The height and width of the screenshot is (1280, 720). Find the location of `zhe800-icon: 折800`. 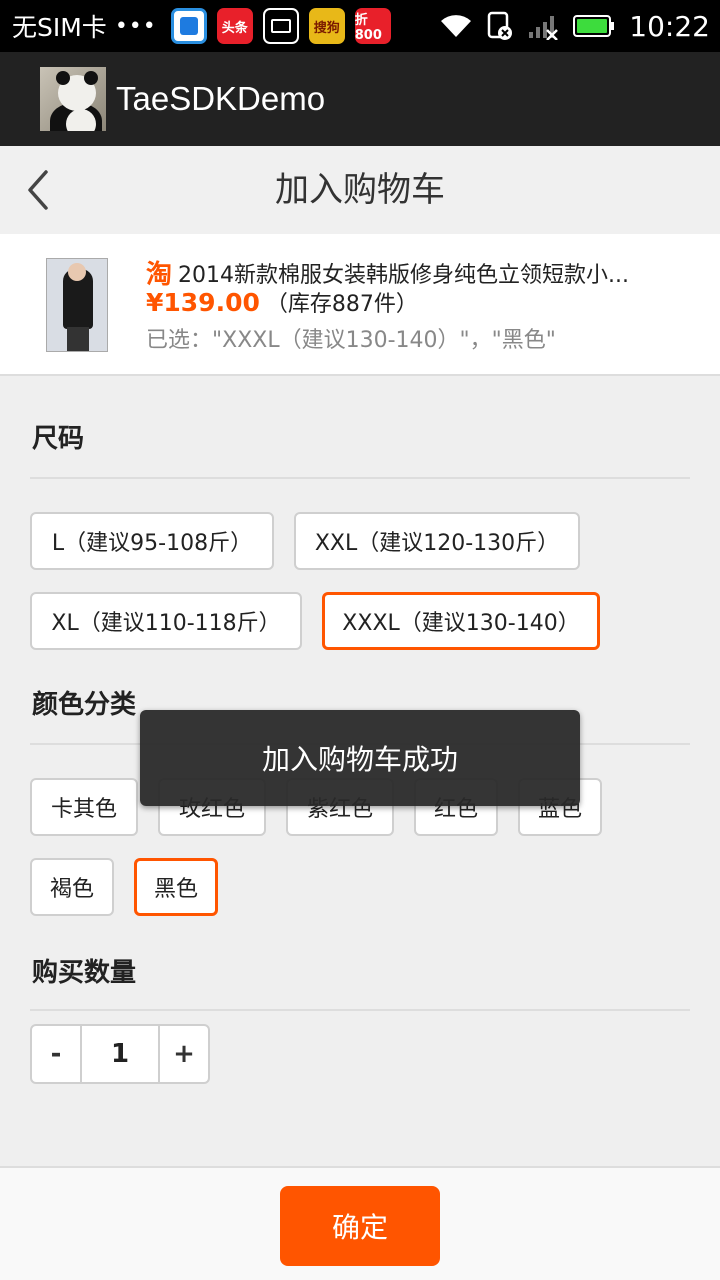

zhe800-icon: 折800 is located at coordinates (372, 26).